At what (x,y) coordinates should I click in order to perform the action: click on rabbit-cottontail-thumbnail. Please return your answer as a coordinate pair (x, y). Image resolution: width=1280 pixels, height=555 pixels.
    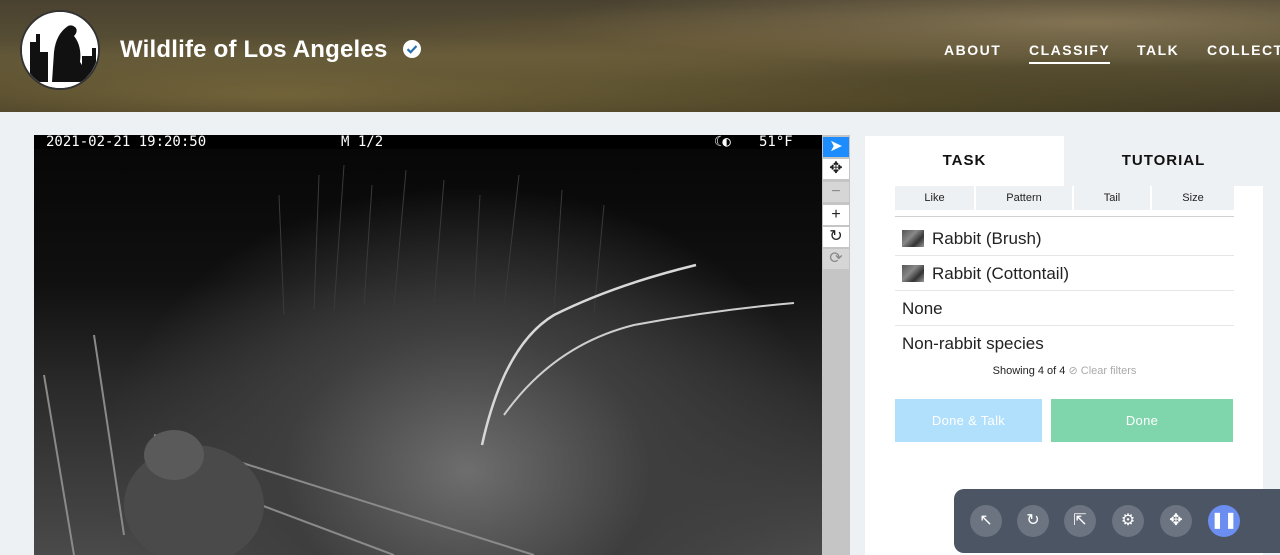
    Looking at the image, I should click on (913, 273).